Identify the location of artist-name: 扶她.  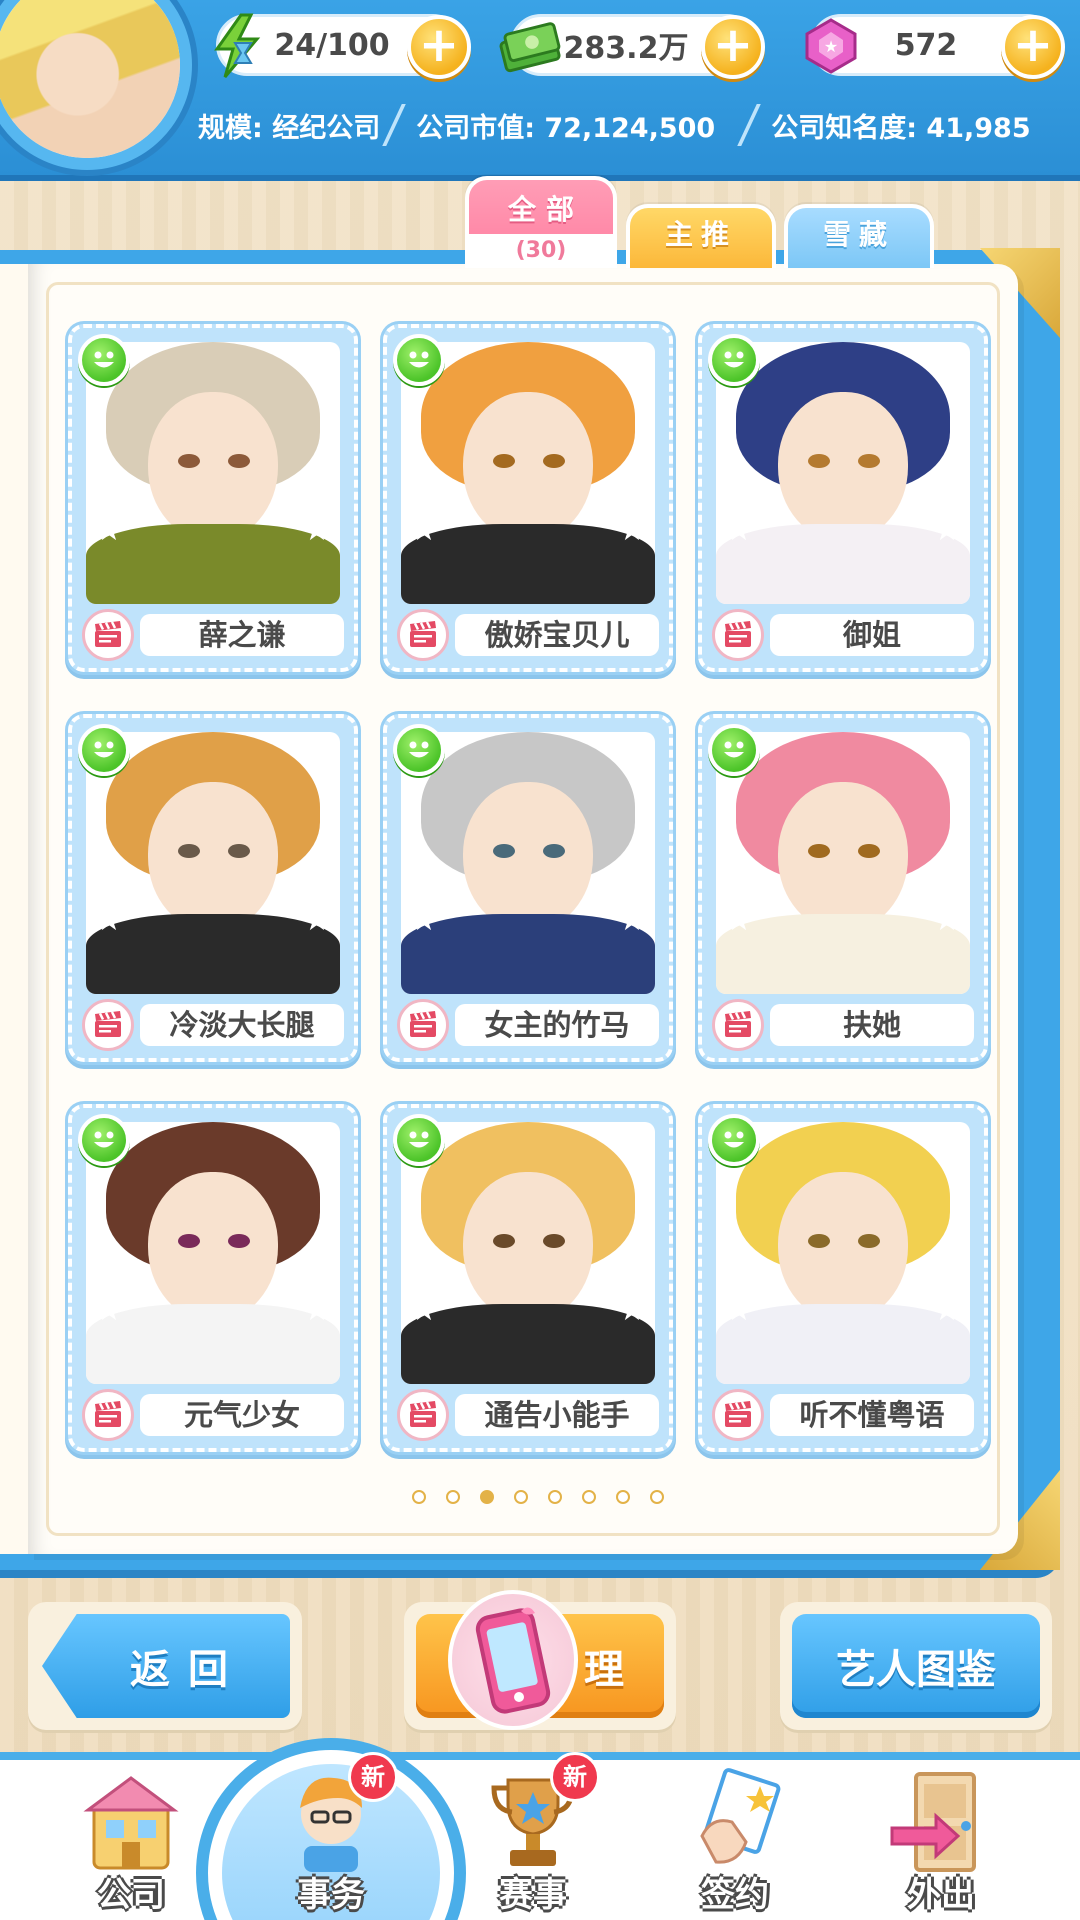
(872, 1025).